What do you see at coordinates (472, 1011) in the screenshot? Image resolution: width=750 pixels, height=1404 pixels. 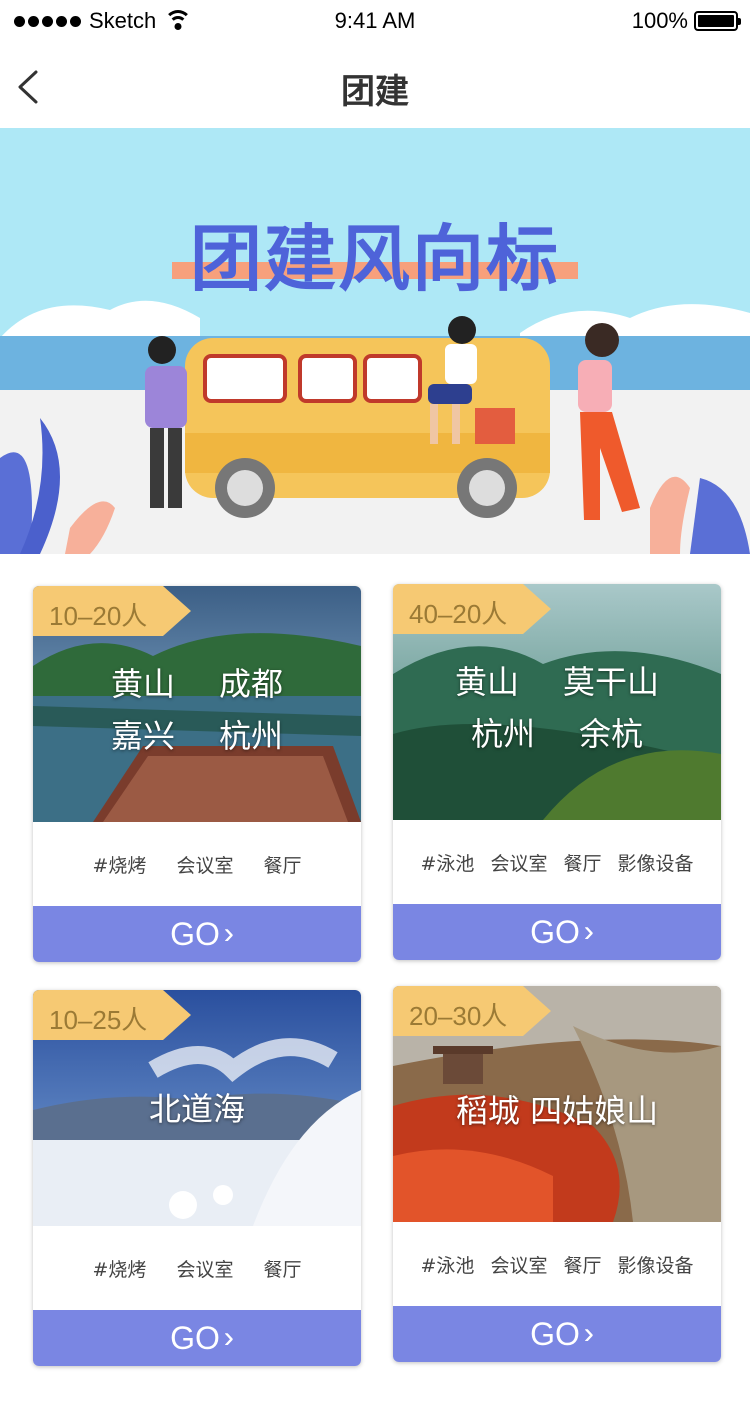 I see `group-size-badge: 20–30人` at bounding box center [472, 1011].